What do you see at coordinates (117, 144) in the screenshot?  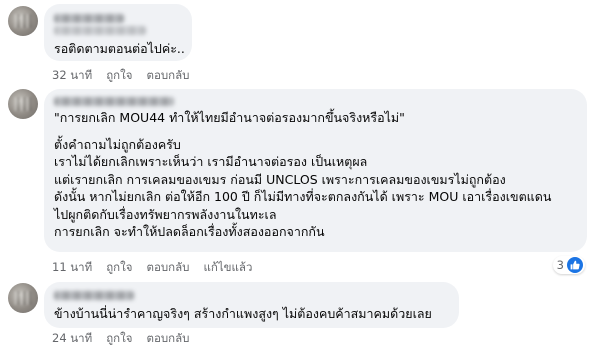 I see `comment-line: ตั้งคำถามไม่ถูกต้องครับ` at bounding box center [117, 144].